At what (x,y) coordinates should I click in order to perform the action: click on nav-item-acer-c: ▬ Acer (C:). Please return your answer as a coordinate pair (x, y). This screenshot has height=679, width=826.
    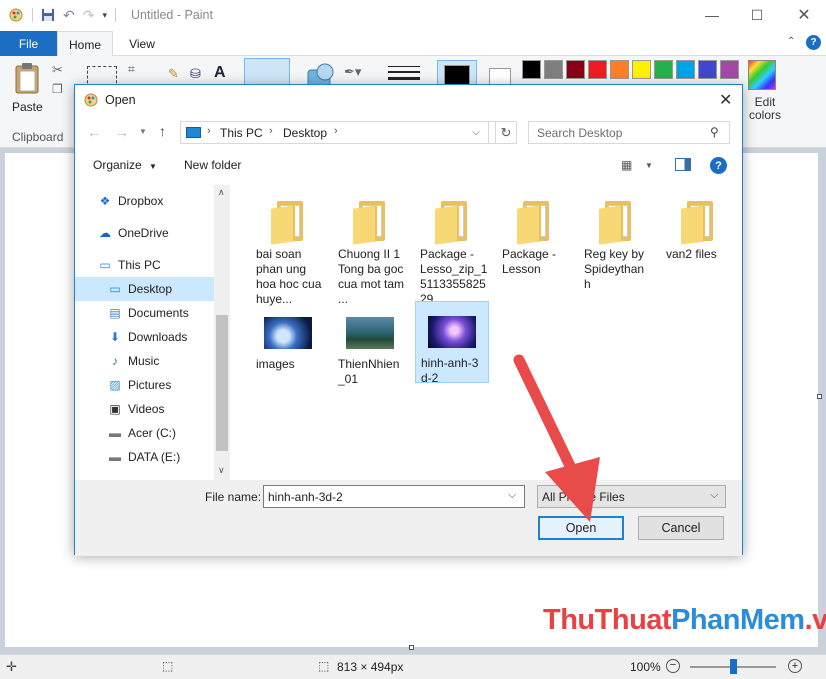
    Looking at the image, I should click on (144, 433).